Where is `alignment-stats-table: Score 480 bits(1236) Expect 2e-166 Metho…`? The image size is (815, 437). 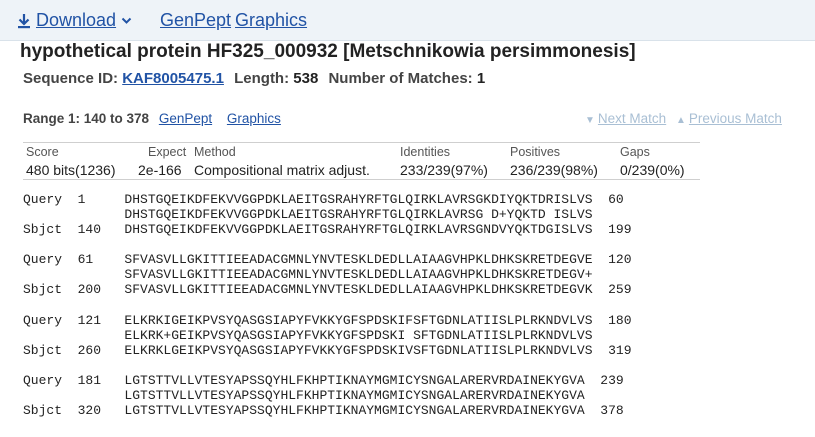 alignment-stats-table: Score 480 bits(1236) Expect 2e-166 Metho… is located at coordinates (361, 161).